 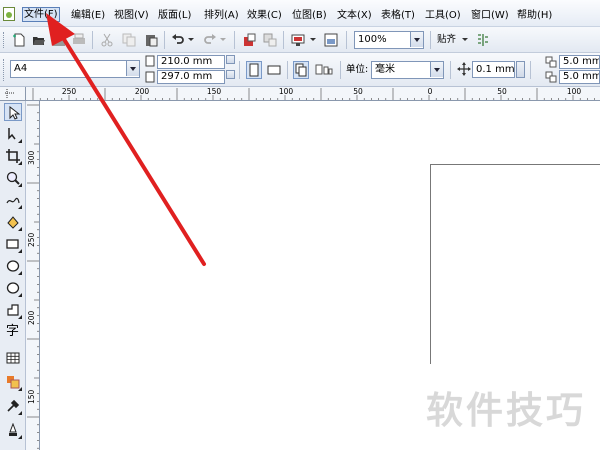 What do you see at coordinates (270, 40) in the screenshot?
I see `export-icon` at bounding box center [270, 40].